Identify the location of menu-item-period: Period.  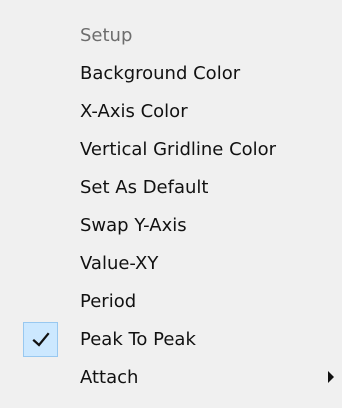
(171, 302).